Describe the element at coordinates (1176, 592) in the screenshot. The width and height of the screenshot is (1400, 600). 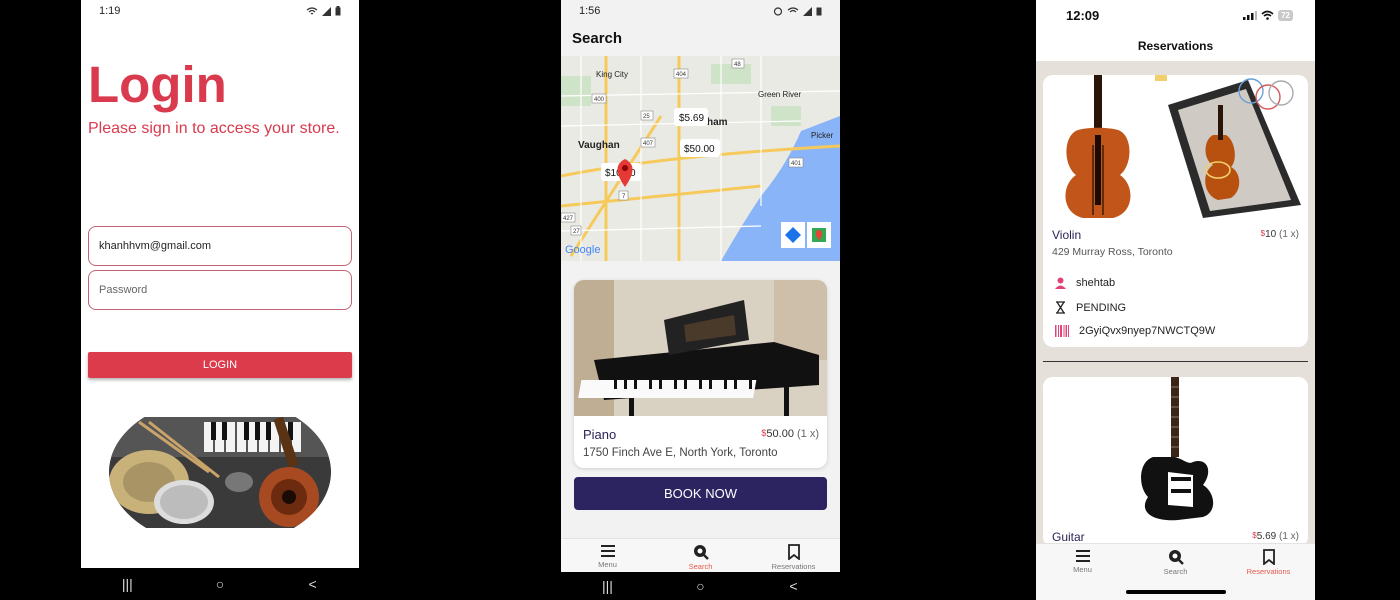
I see `home-indicator` at that location.